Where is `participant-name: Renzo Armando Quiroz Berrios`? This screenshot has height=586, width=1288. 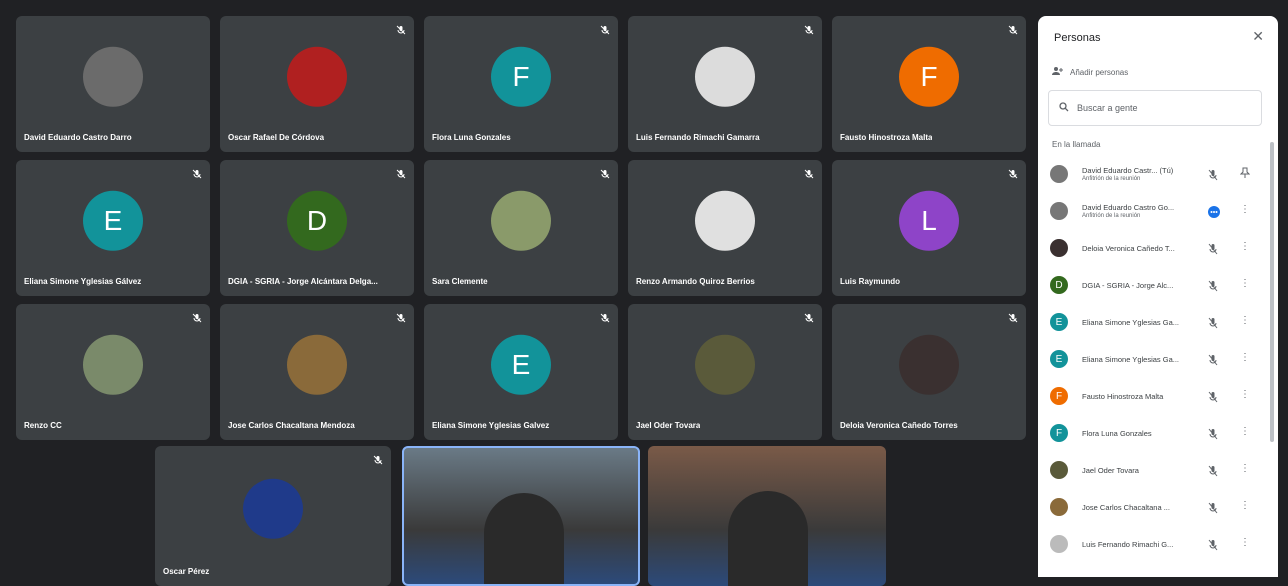 participant-name: Renzo Armando Quiroz Berrios is located at coordinates (695, 281).